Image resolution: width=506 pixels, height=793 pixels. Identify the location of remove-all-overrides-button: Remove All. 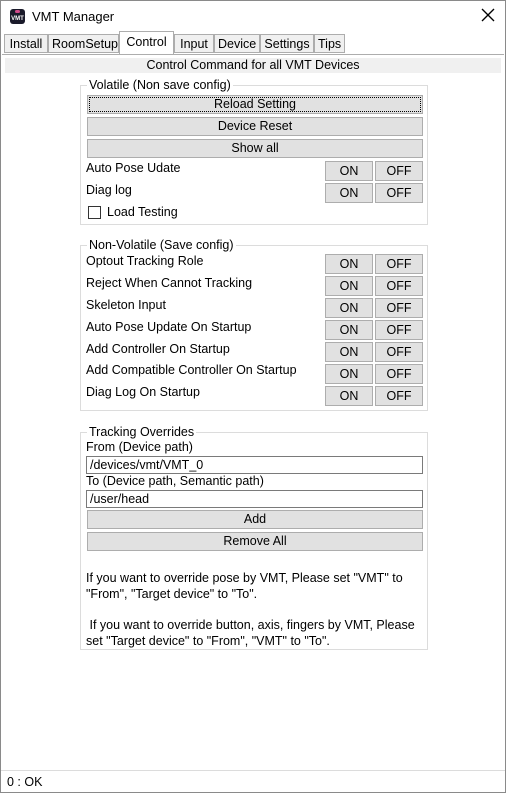
(255, 541).